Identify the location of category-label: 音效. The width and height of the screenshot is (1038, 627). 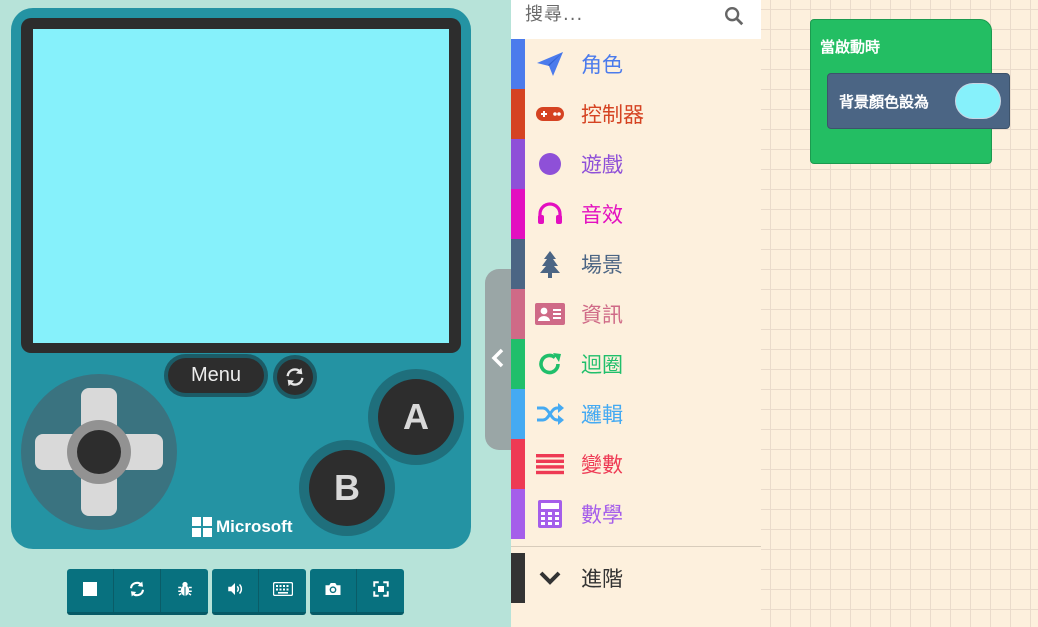
(602, 215).